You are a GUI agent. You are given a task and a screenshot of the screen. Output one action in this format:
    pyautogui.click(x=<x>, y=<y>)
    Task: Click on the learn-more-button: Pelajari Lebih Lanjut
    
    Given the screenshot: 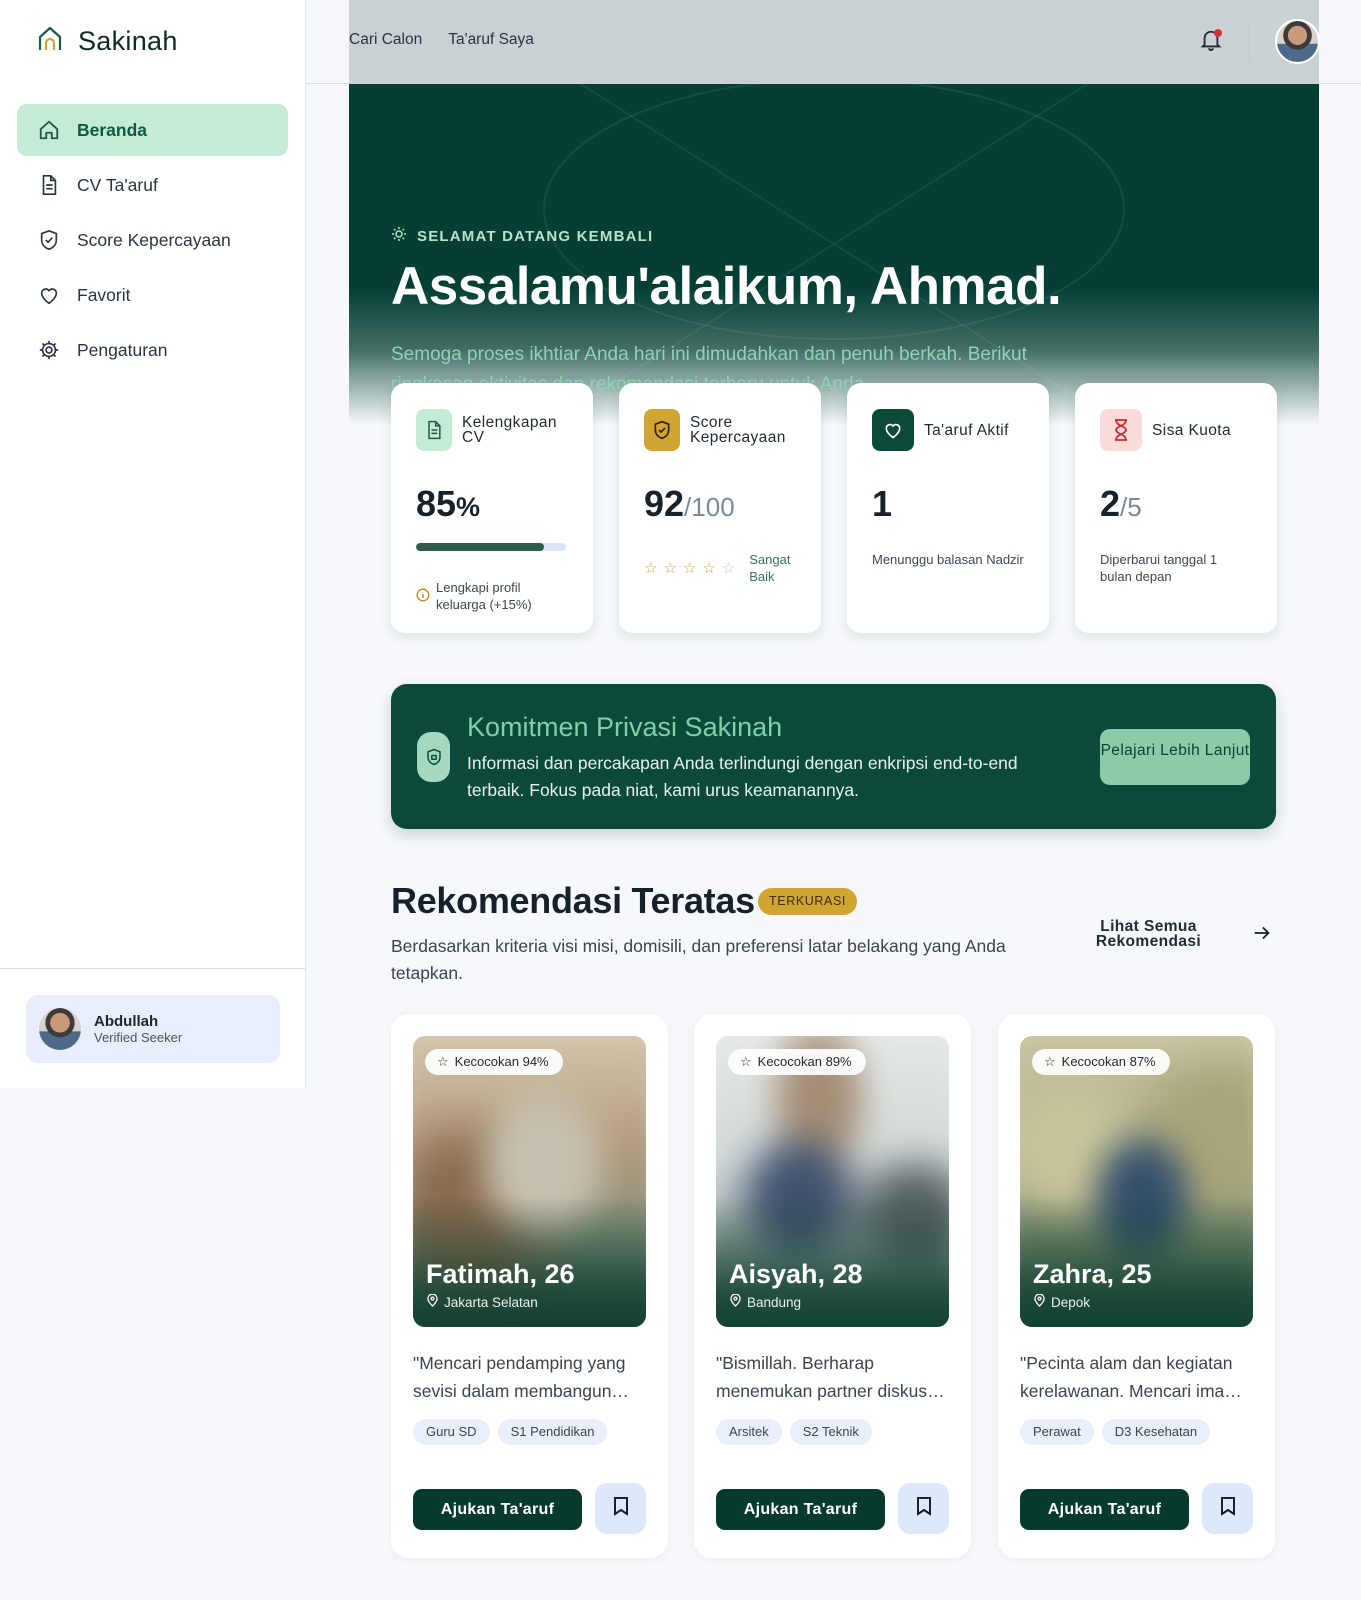 What is the action you would take?
    pyautogui.click(x=1175, y=757)
    